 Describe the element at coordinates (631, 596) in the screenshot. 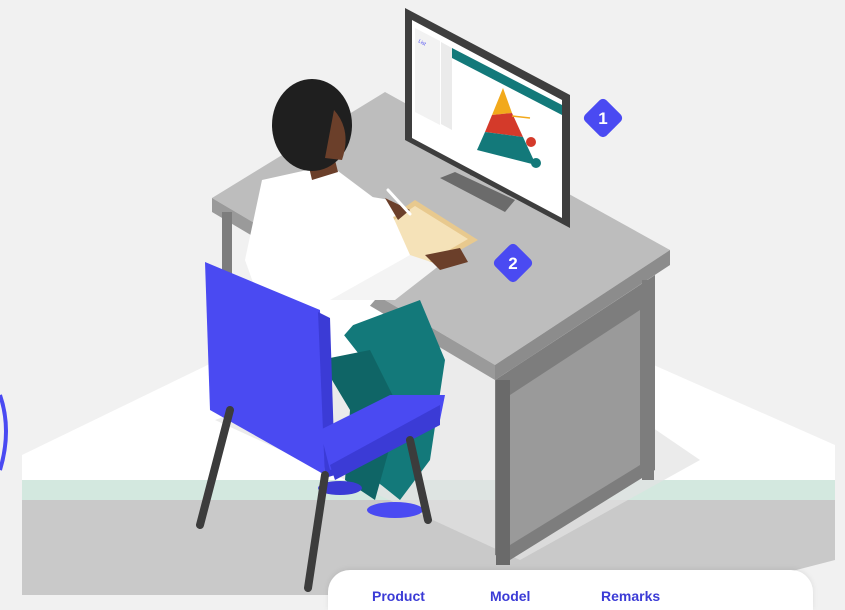

I see `column-header-remarks: Remarks` at that location.